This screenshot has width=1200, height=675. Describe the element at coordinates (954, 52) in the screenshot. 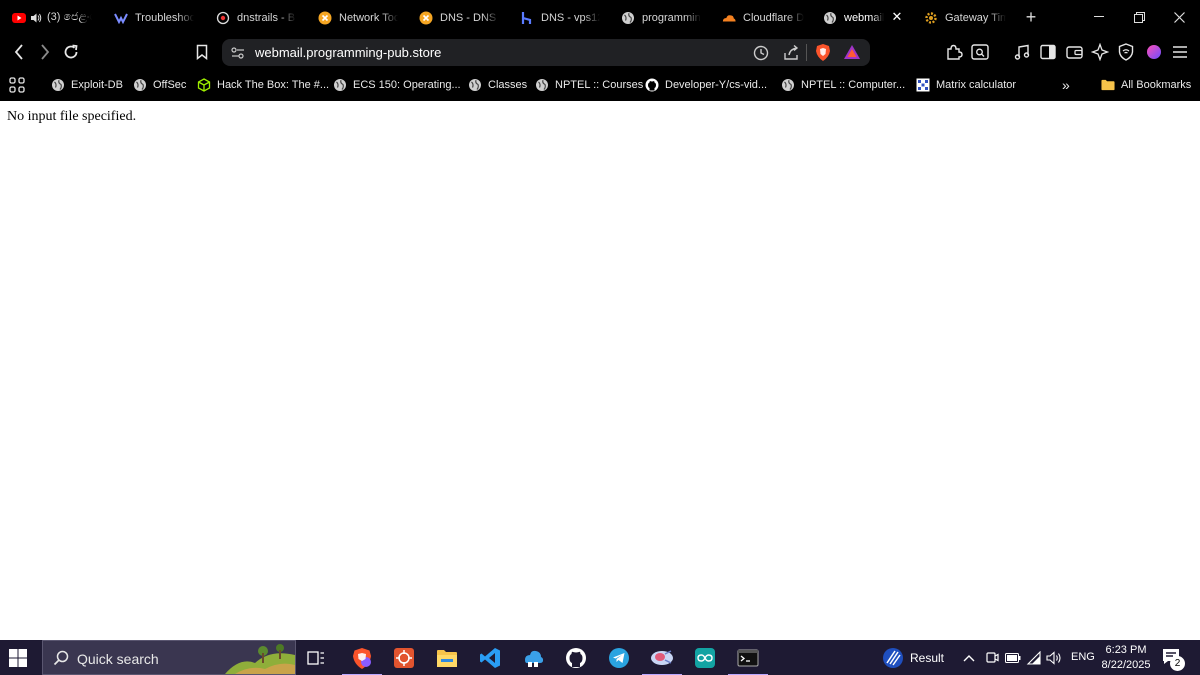

I see `extensions-icon` at that location.